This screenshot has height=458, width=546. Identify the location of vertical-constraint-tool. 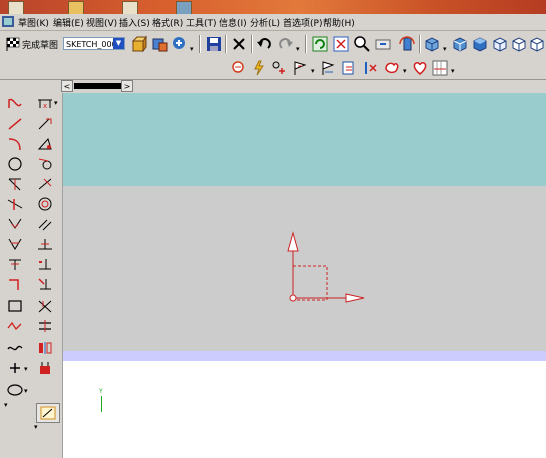
(45, 284).